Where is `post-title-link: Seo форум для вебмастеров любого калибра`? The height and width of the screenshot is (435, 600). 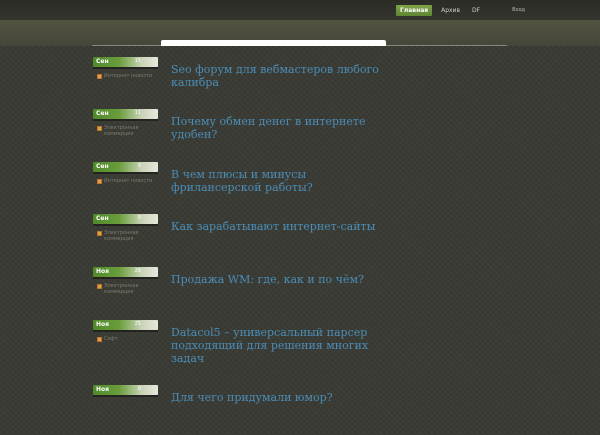
post-title-link: Seo форум для вебмастеров любого калибра is located at coordinates (276, 76).